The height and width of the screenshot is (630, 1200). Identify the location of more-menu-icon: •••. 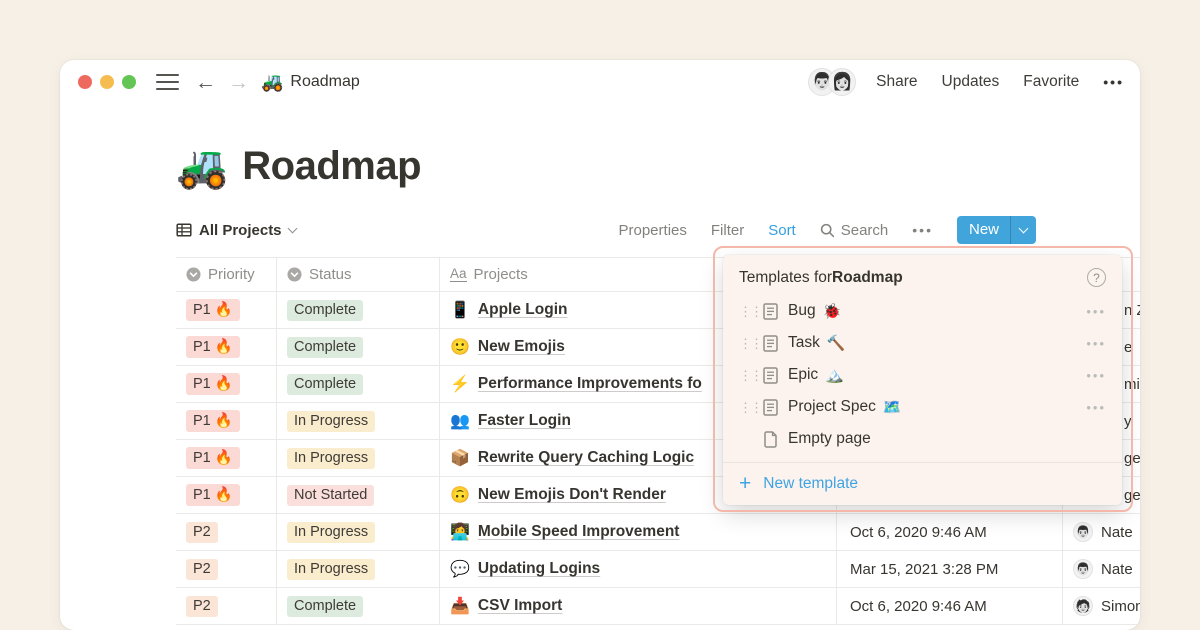
(1113, 82).